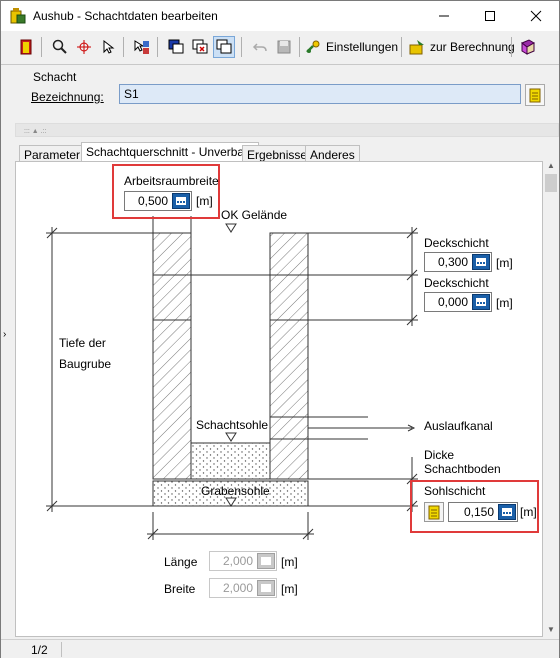 The image size is (560, 658). I want to click on shaft-icon, so click(535, 95).